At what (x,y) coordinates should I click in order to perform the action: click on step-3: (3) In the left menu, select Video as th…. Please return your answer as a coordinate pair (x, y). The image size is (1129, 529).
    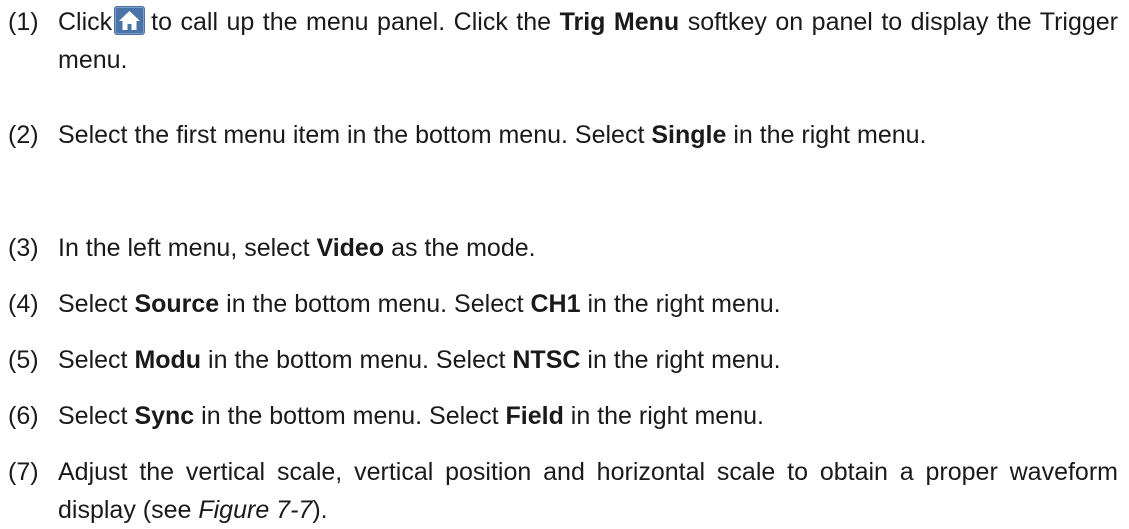
    Looking at the image, I should click on (563, 248).